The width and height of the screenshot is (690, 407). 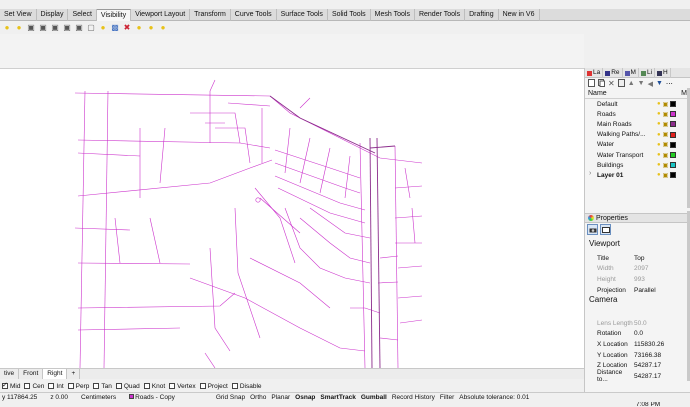 What do you see at coordinates (98, 397) in the screenshot?
I see `units-label: Centimeters` at bounding box center [98, 397].